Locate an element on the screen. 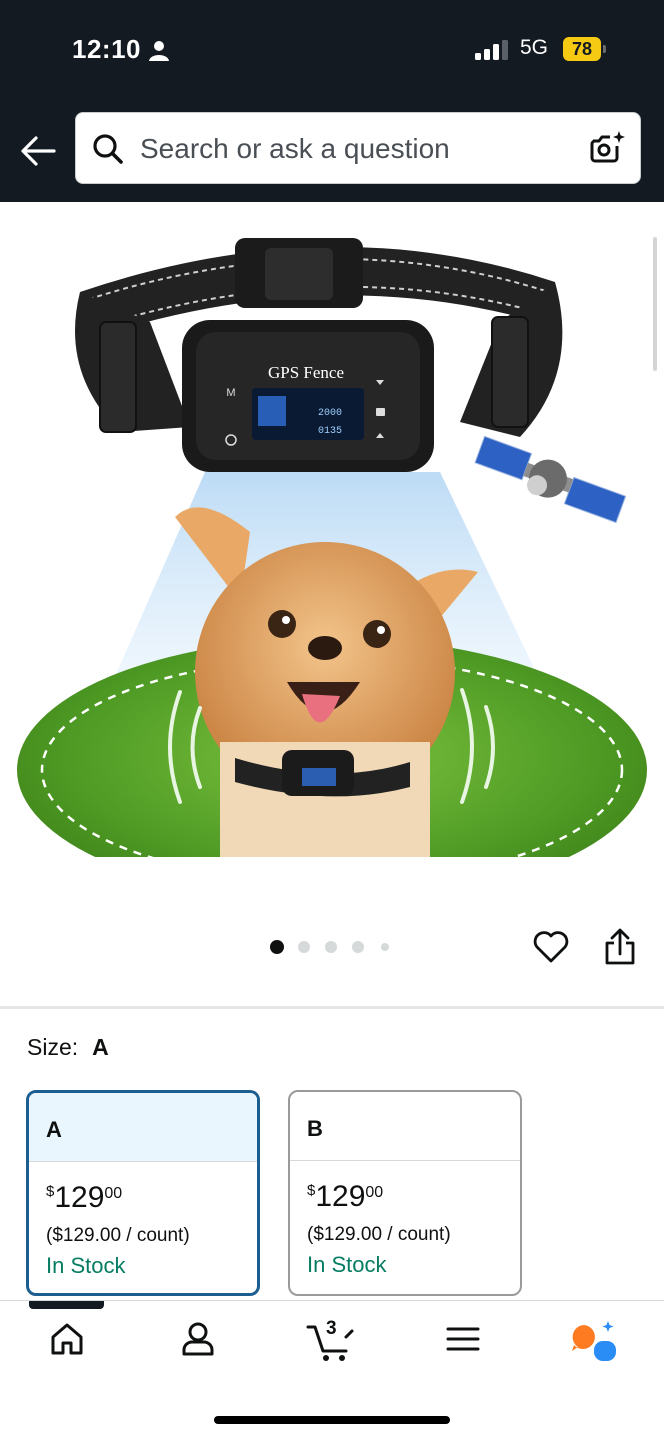  size-selector-label: Size: A is located at coordinates (68, 1047).